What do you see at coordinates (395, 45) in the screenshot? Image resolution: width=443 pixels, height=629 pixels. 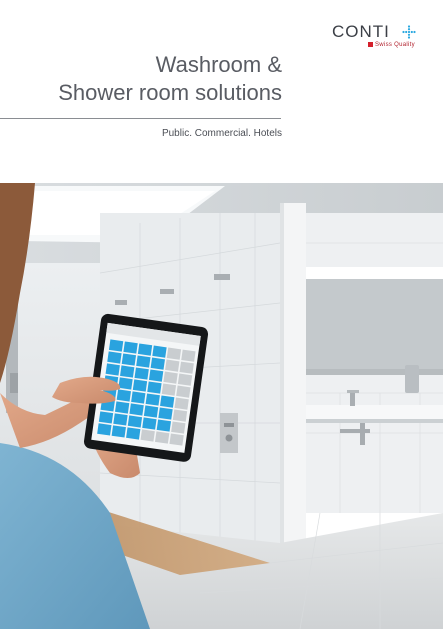 I see `logo-tagline-text: Swiss Quality` at bounding box center [395, 45].